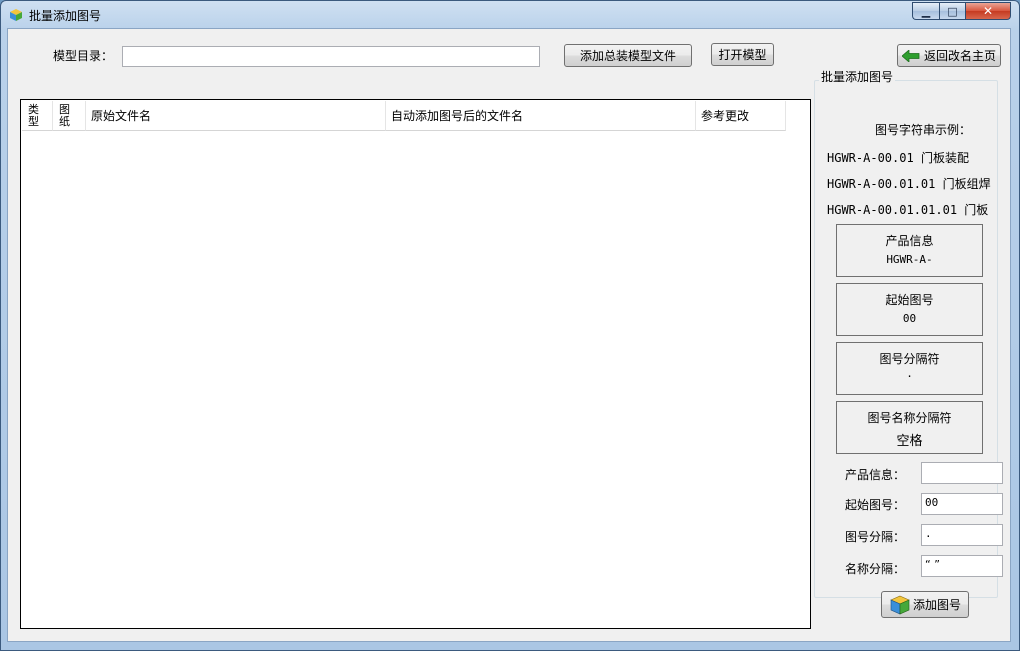 The height and width of the screenshot is (651, 1020). Describe the element at coordinates (33, 115) in the screenshot. I see `column-header-type-label: 类型` at that location.